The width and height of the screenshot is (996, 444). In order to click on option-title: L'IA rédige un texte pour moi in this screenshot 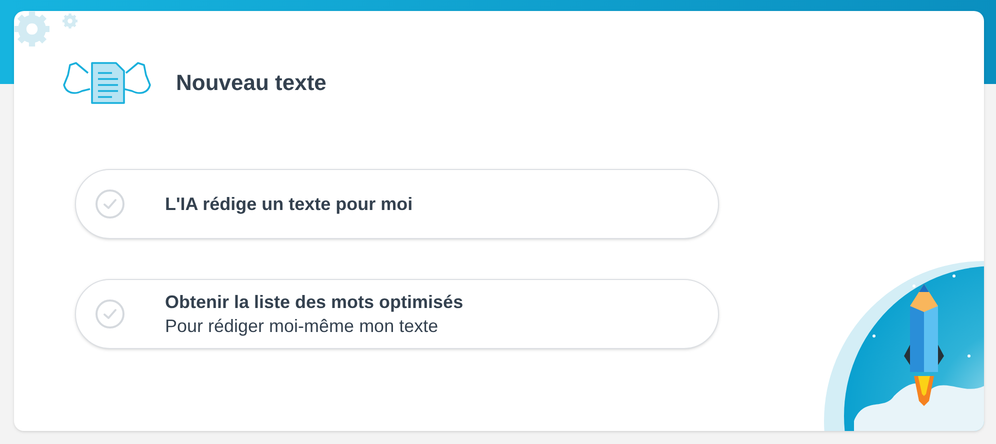, I will do `click(289, 204)`.